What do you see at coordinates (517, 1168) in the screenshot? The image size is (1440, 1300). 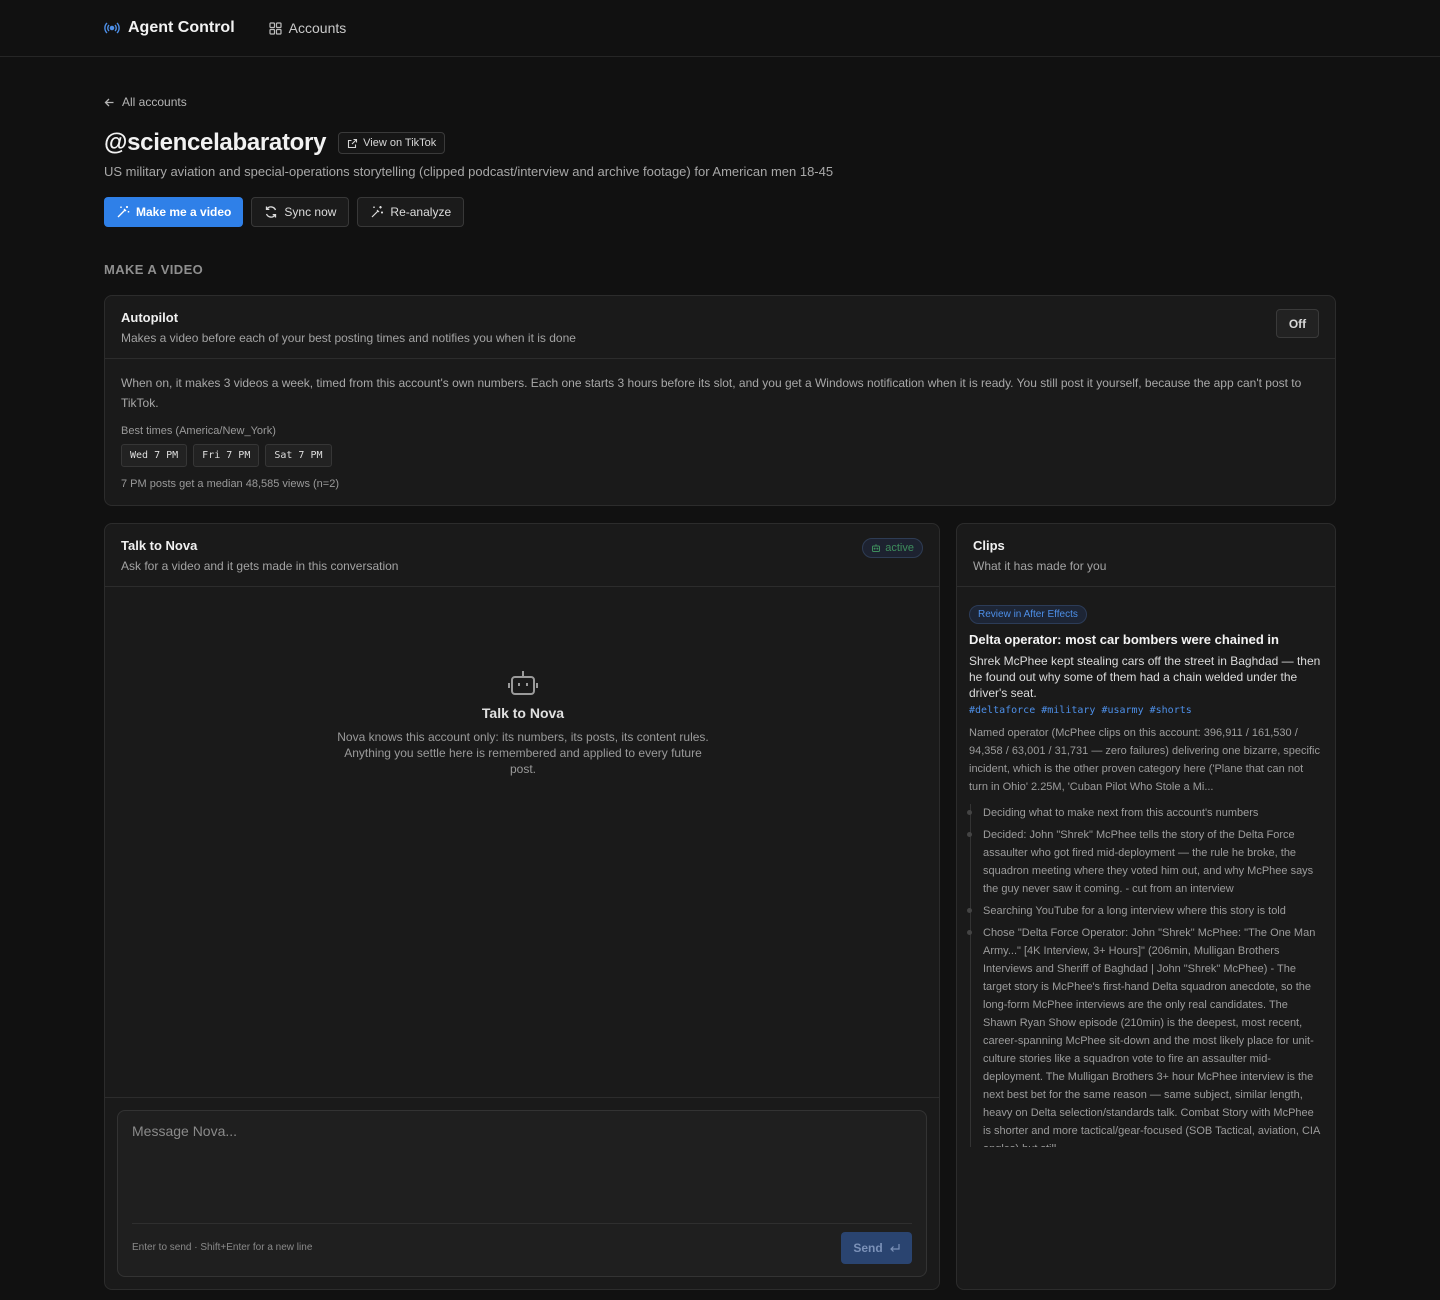 I see `message-input` at bounding box center [517, 1168].